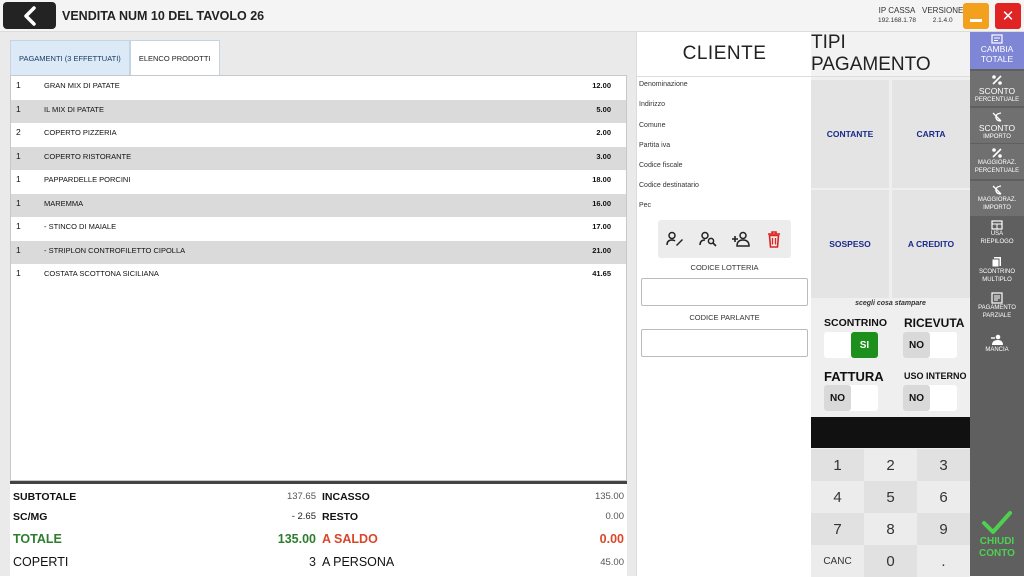 The width and height of the screenshot is (1024, 577). I want to click on ricevuta-toggle: NO, so click(930, 345).